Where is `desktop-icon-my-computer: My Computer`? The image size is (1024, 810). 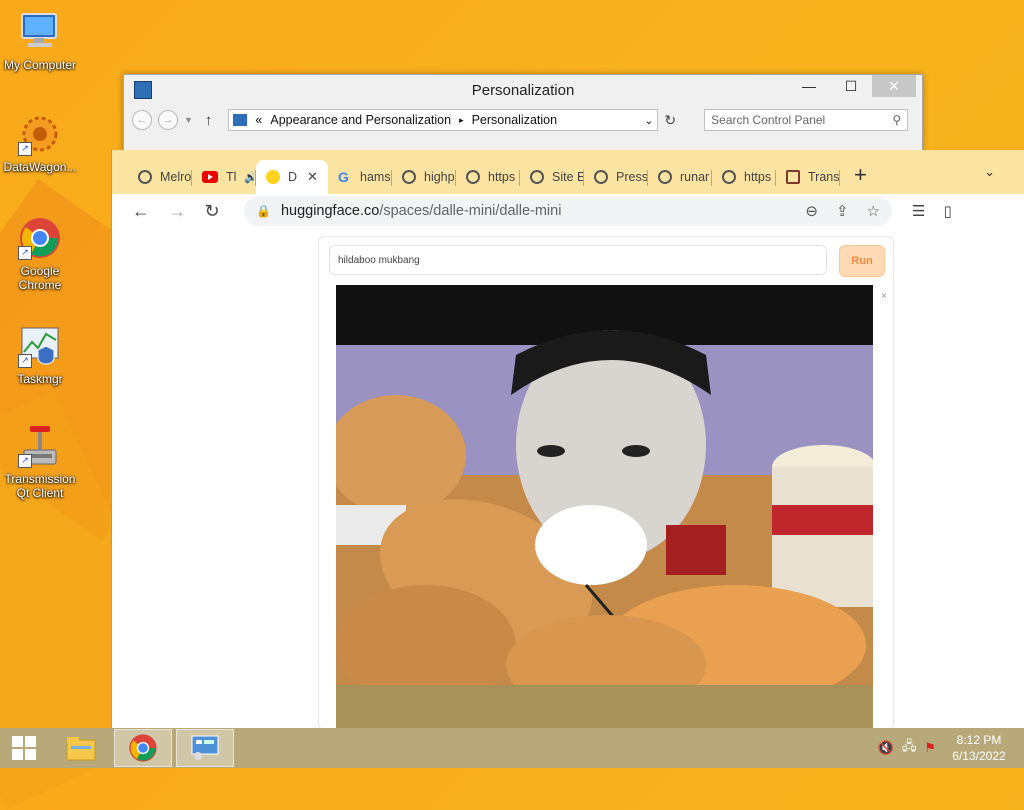 desktop-icon-my-computer: My Computer is located at coordinates (40, 41).